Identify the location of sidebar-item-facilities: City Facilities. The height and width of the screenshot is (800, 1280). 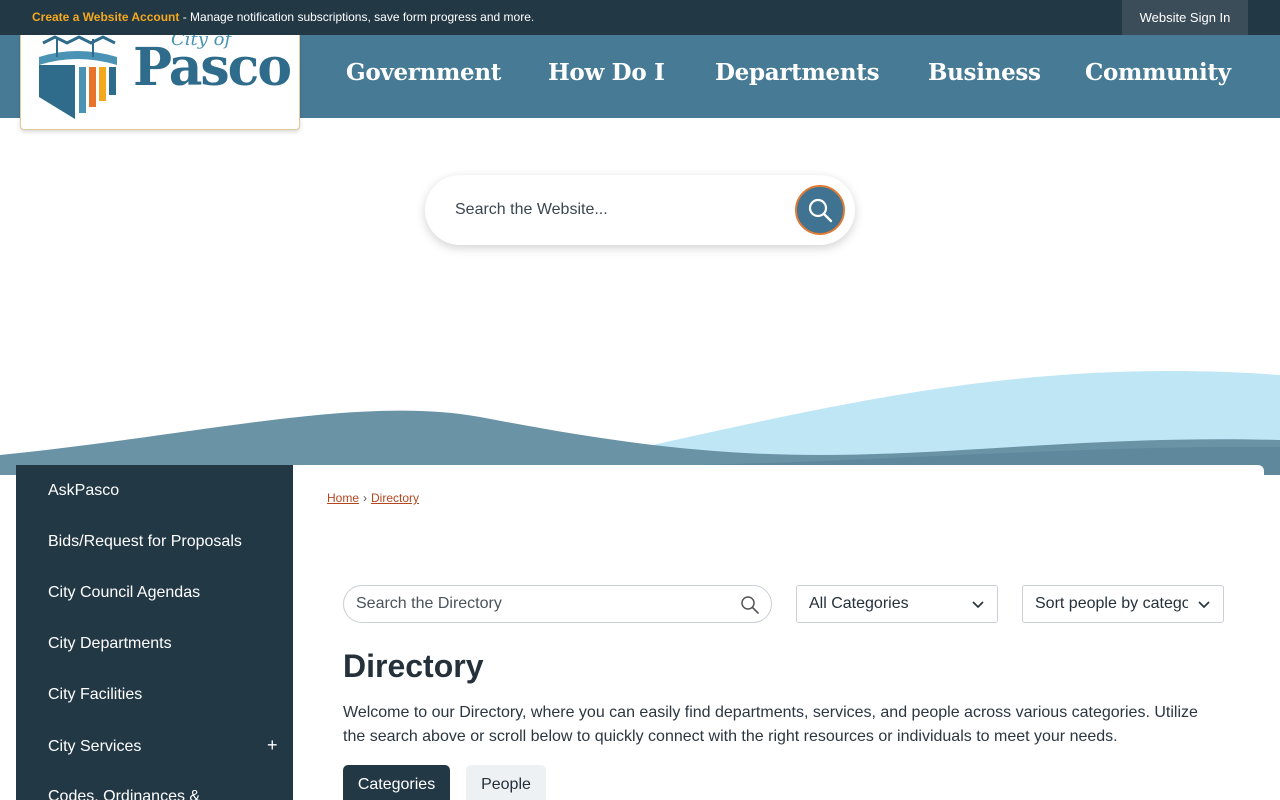
(95, 695).